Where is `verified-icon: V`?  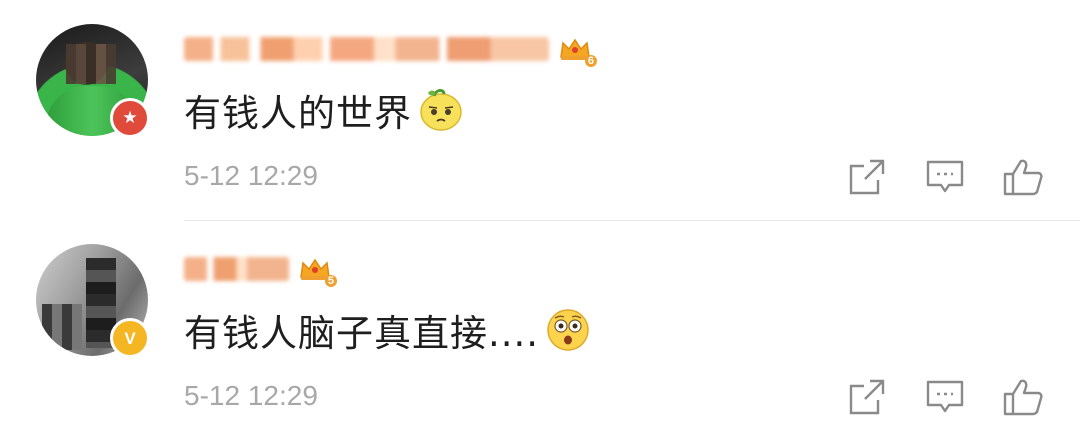
verified-icon: V is located at coordinates (130, 338).